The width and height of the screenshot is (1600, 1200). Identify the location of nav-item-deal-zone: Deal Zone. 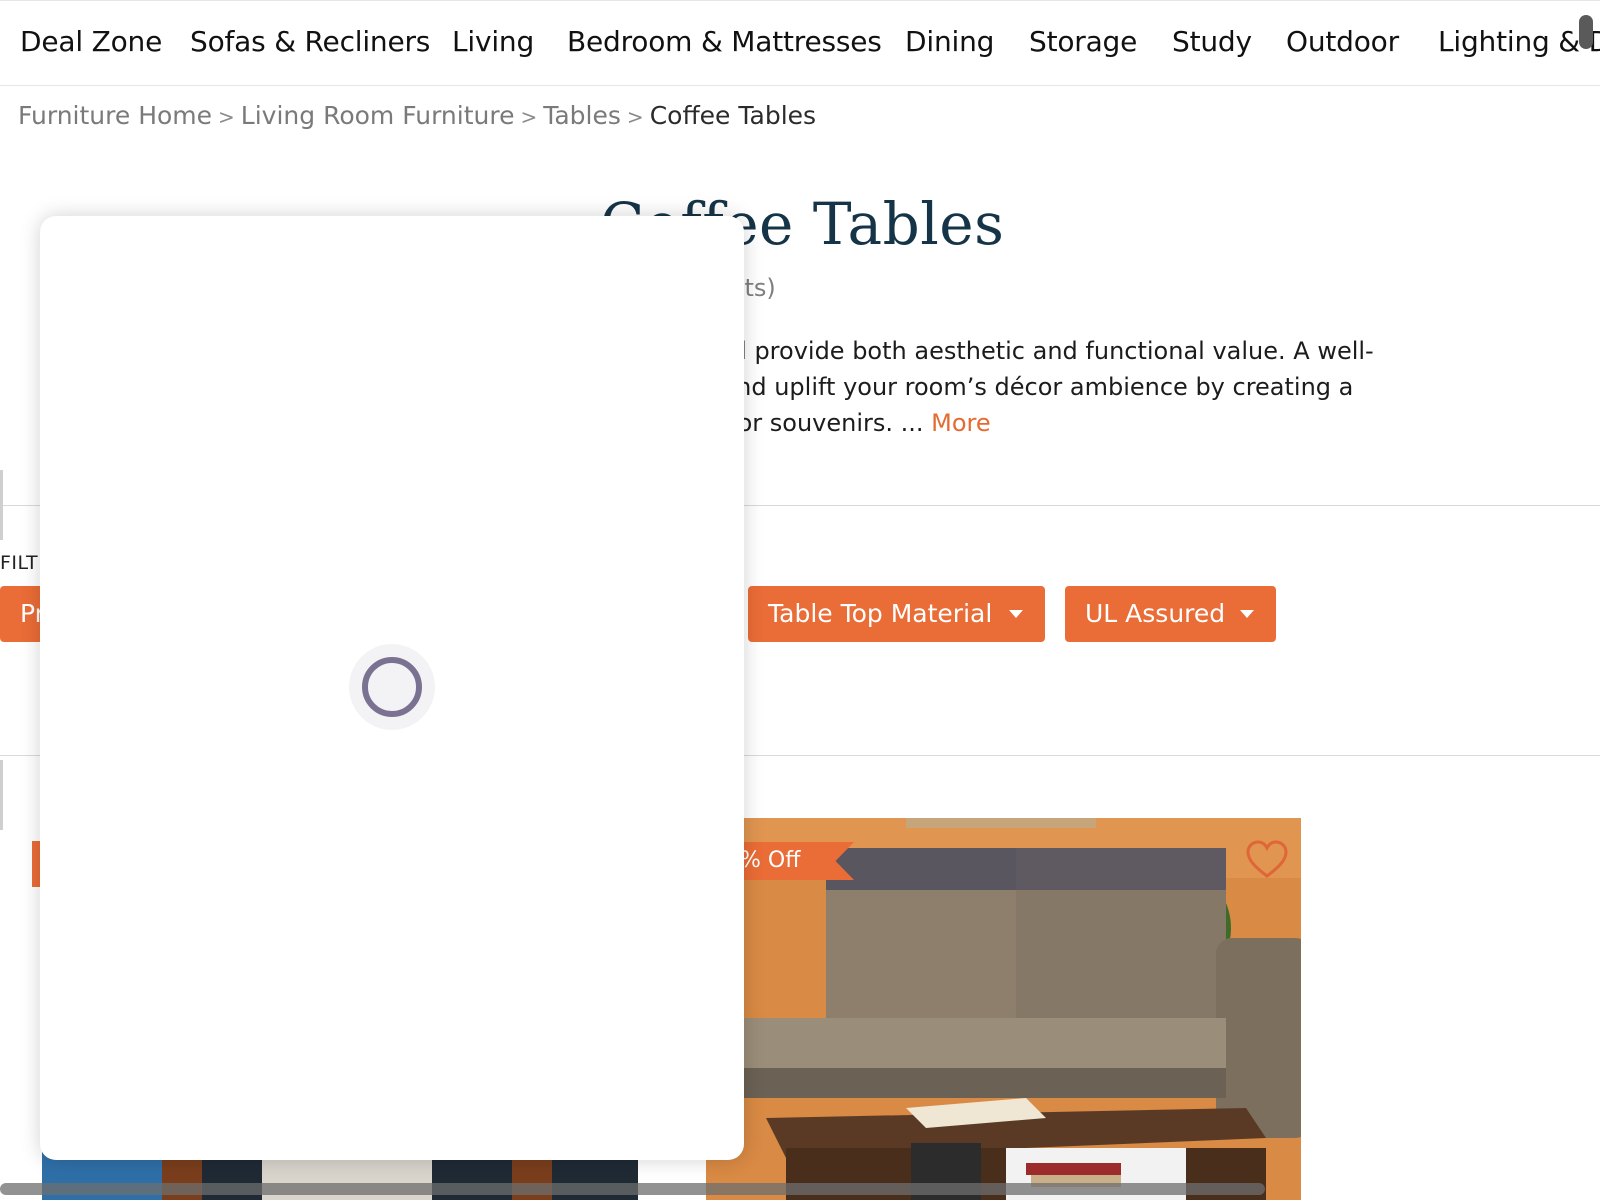
(91, 41).